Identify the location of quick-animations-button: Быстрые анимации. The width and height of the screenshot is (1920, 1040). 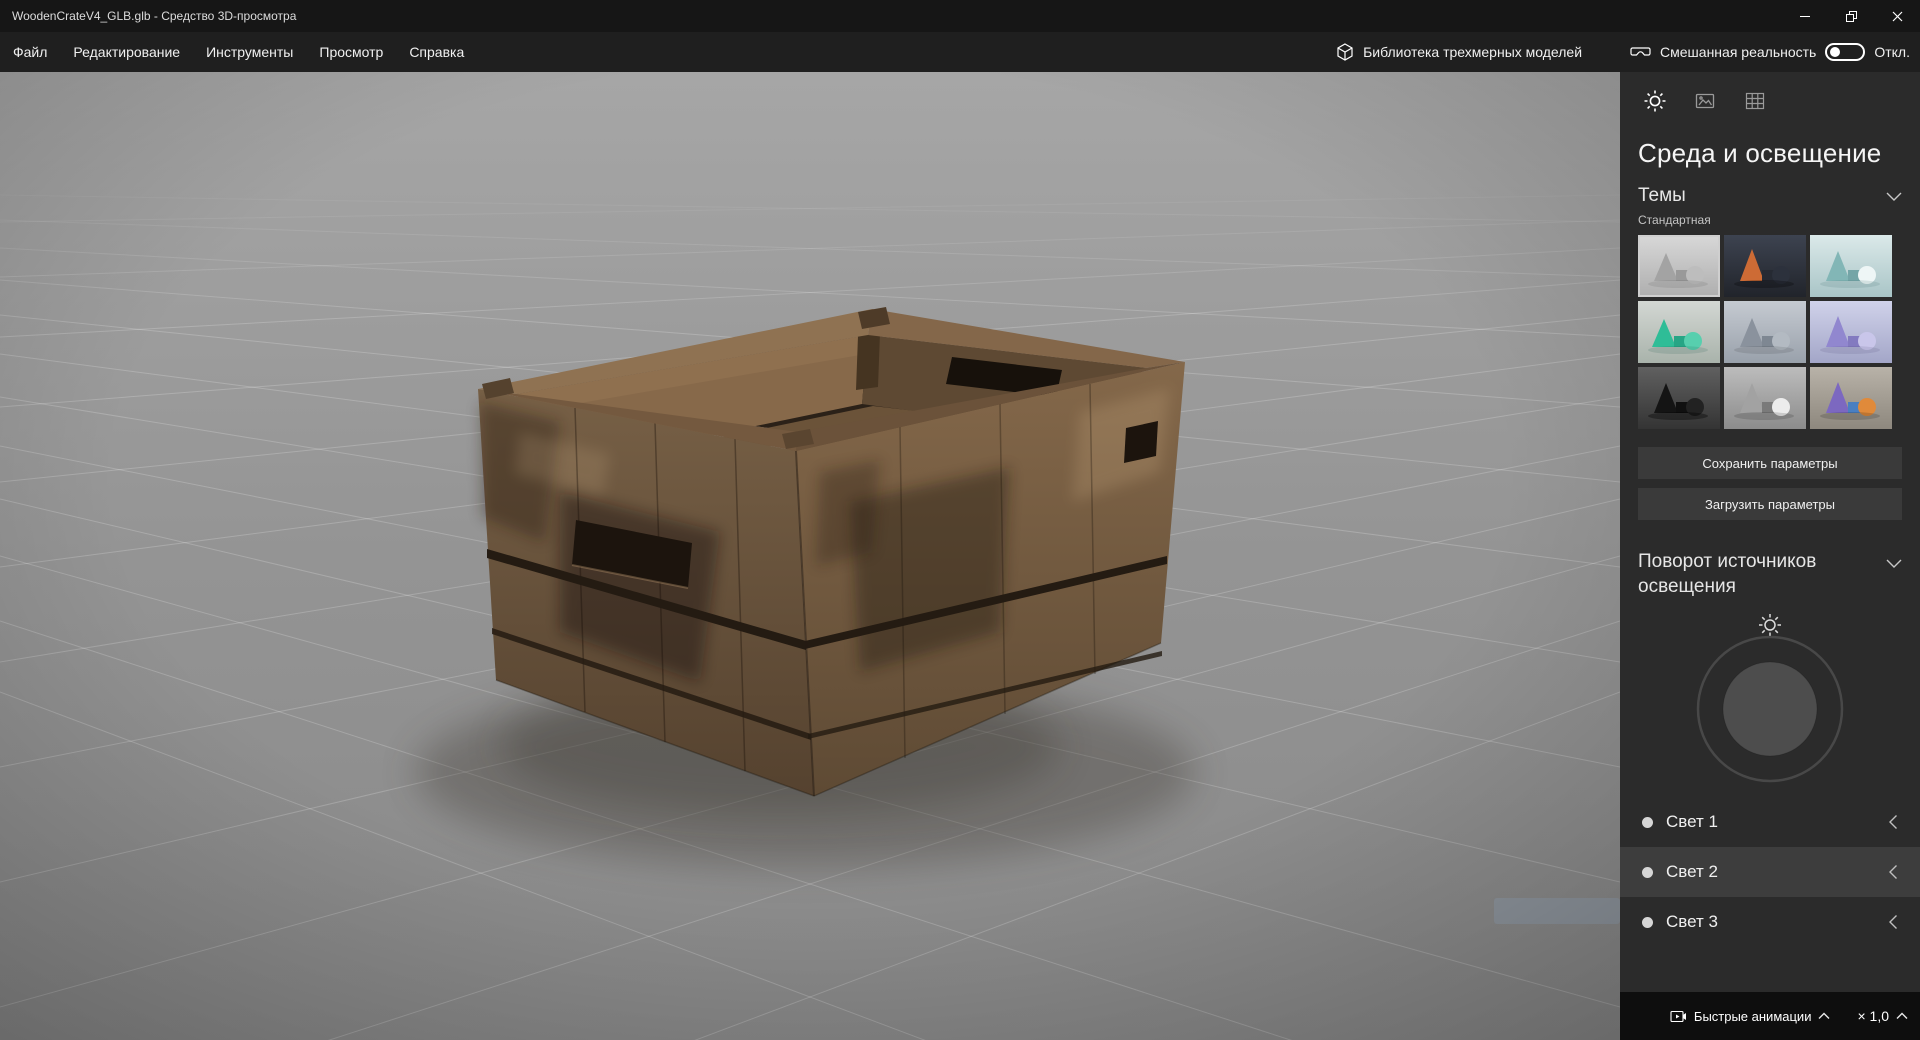
(1753, 1016).